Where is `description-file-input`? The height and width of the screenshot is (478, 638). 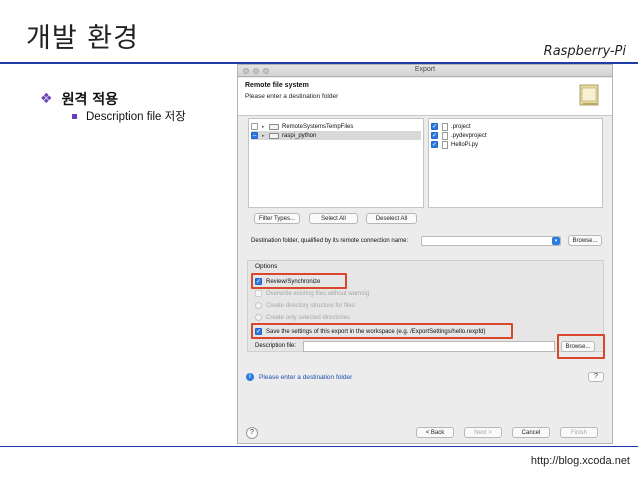
description-file-input is located at coordinates (429, 346).